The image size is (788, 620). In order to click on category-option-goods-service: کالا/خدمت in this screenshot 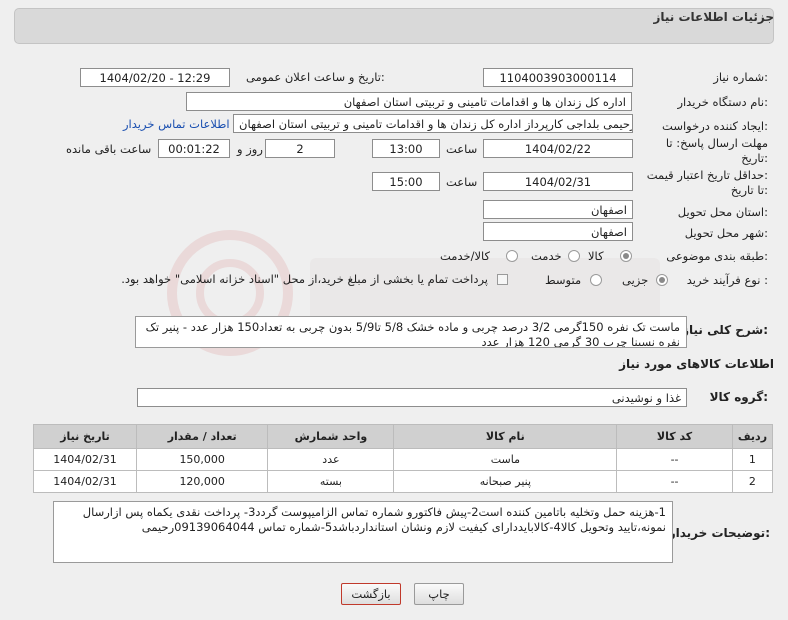, I will do `click(465, 256)`.